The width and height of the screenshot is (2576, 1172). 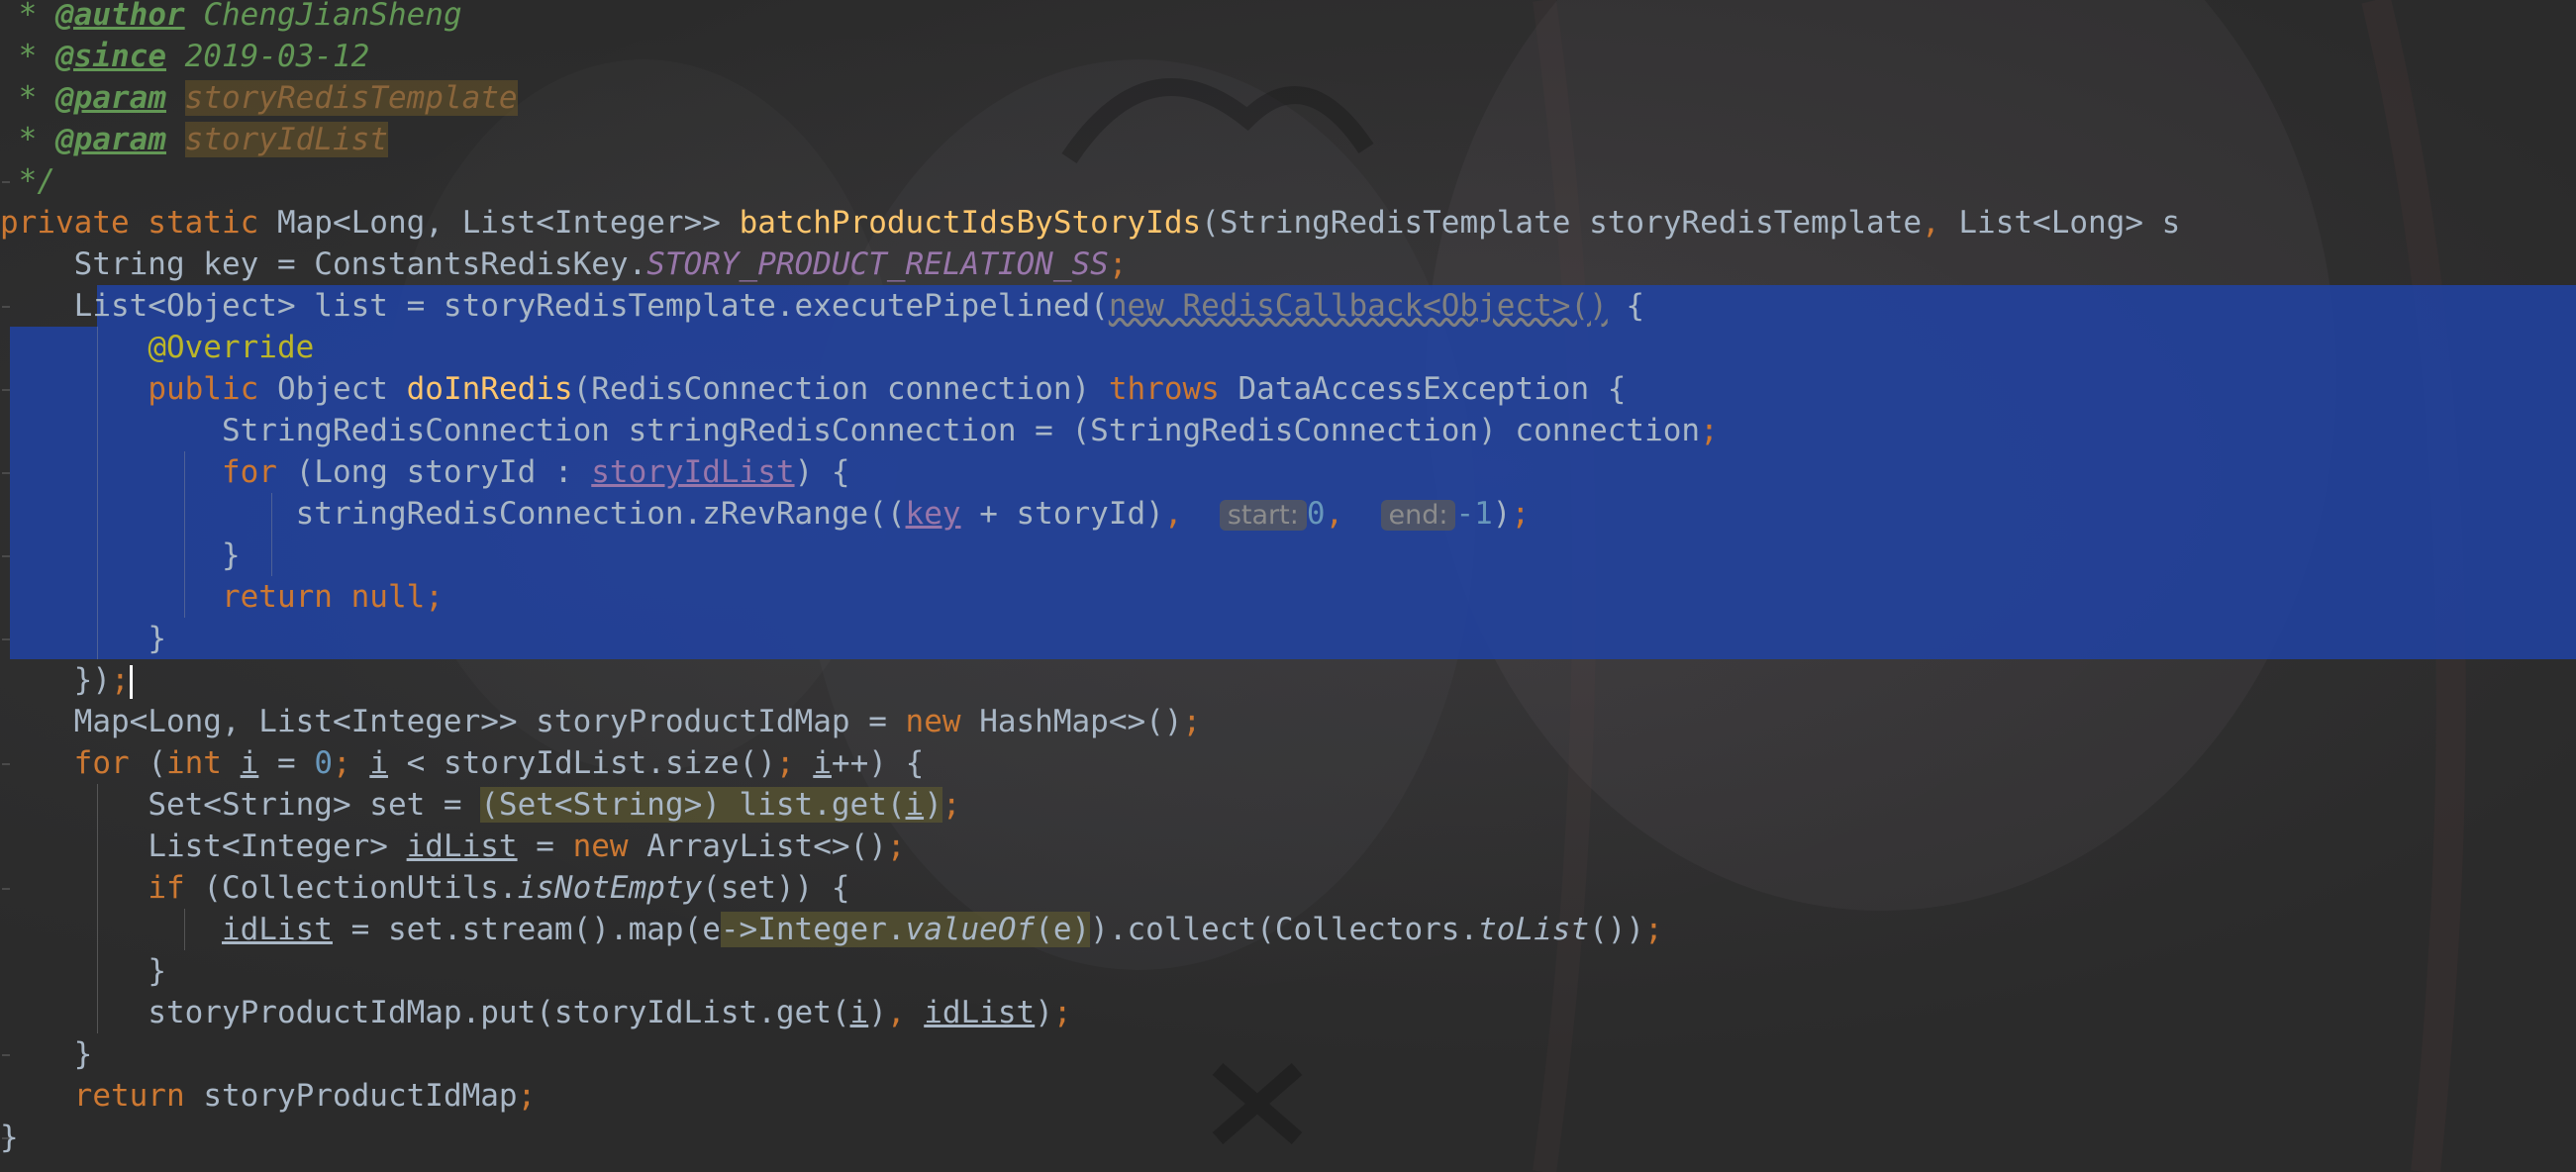 I want to click on code-text: ()), so click(x=1617, y=929).